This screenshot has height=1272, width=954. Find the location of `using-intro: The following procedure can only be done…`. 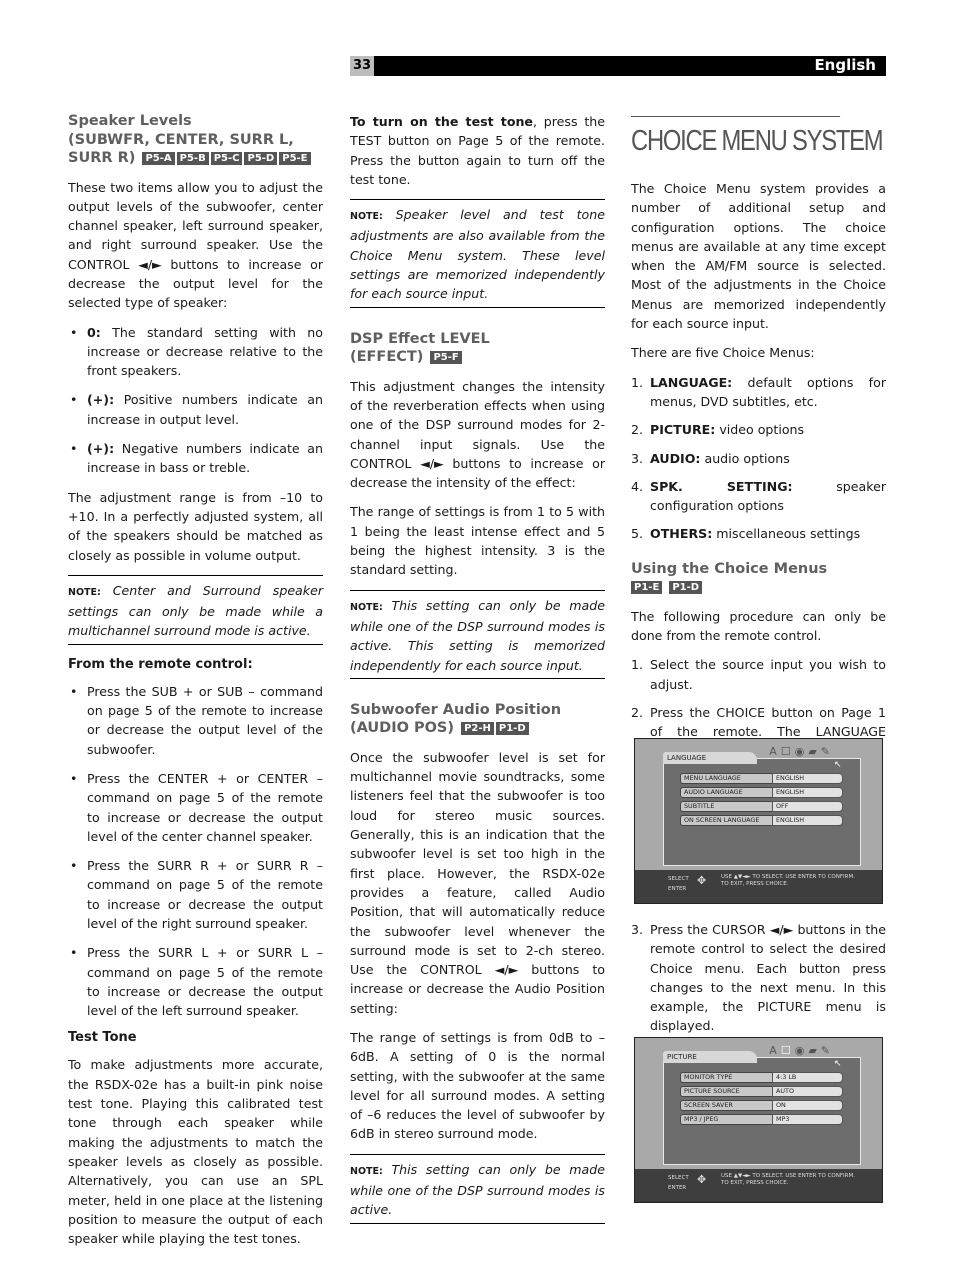

using-intro: The following procedure can only be done… is located at coordinates (758, 626).